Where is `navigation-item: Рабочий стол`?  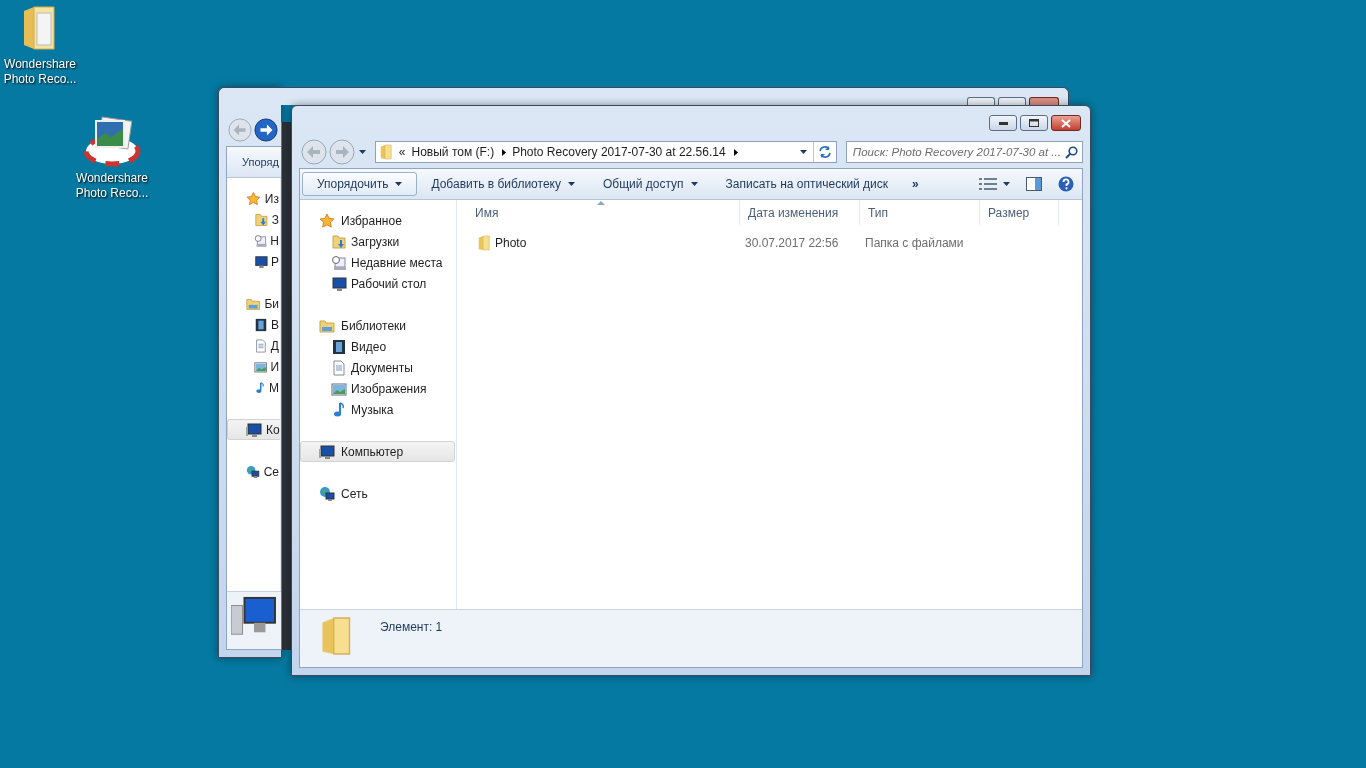
navigation-item: Рабочий стол is located at coordinates (378, 283).